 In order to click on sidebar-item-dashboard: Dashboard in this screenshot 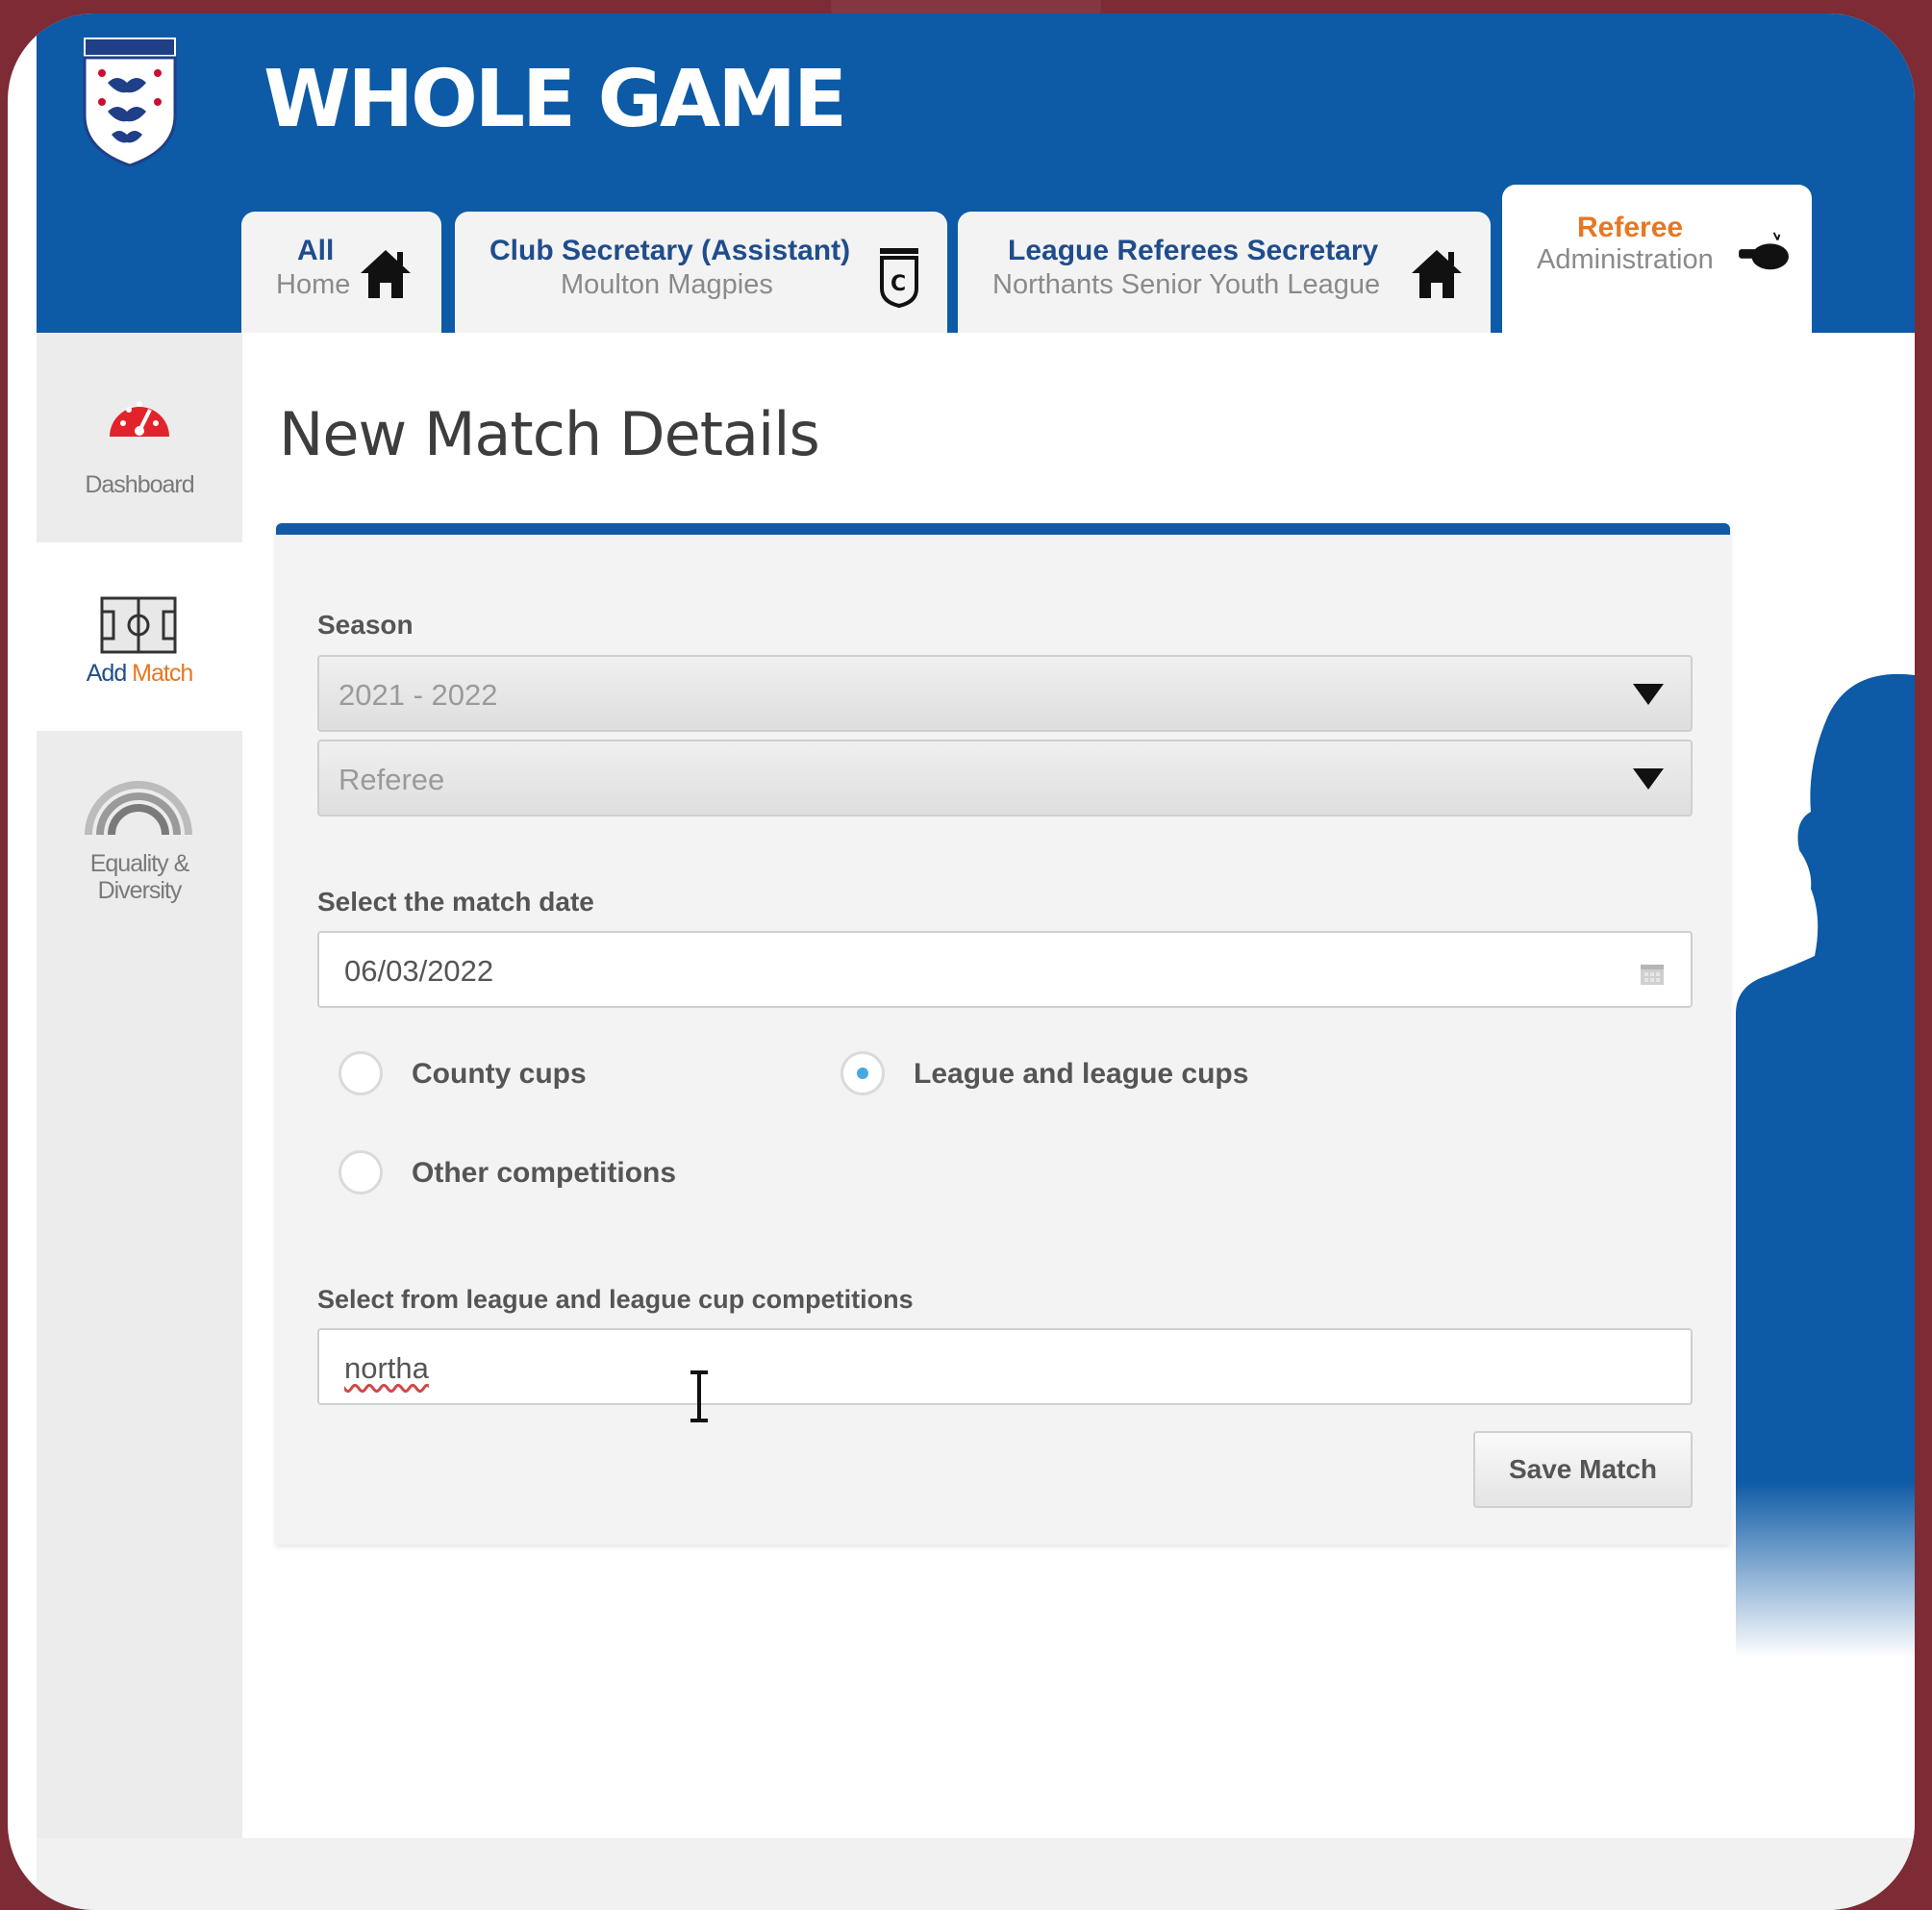, I will do `click(139, 429)`.